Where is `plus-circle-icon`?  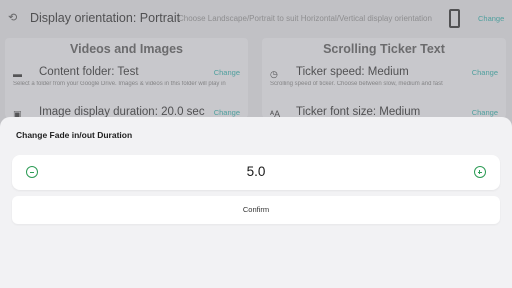 plus-circle-icon is located at coordinates (480, 172).